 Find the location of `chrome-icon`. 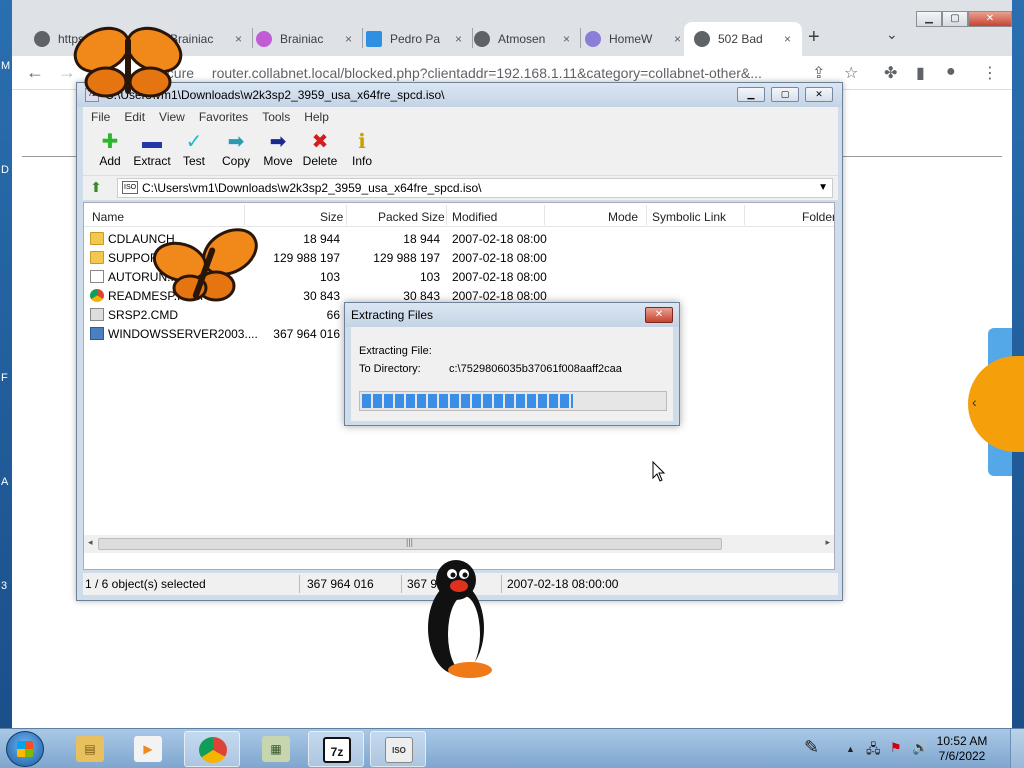

chrome-icon is located at coordinates (213, 750).